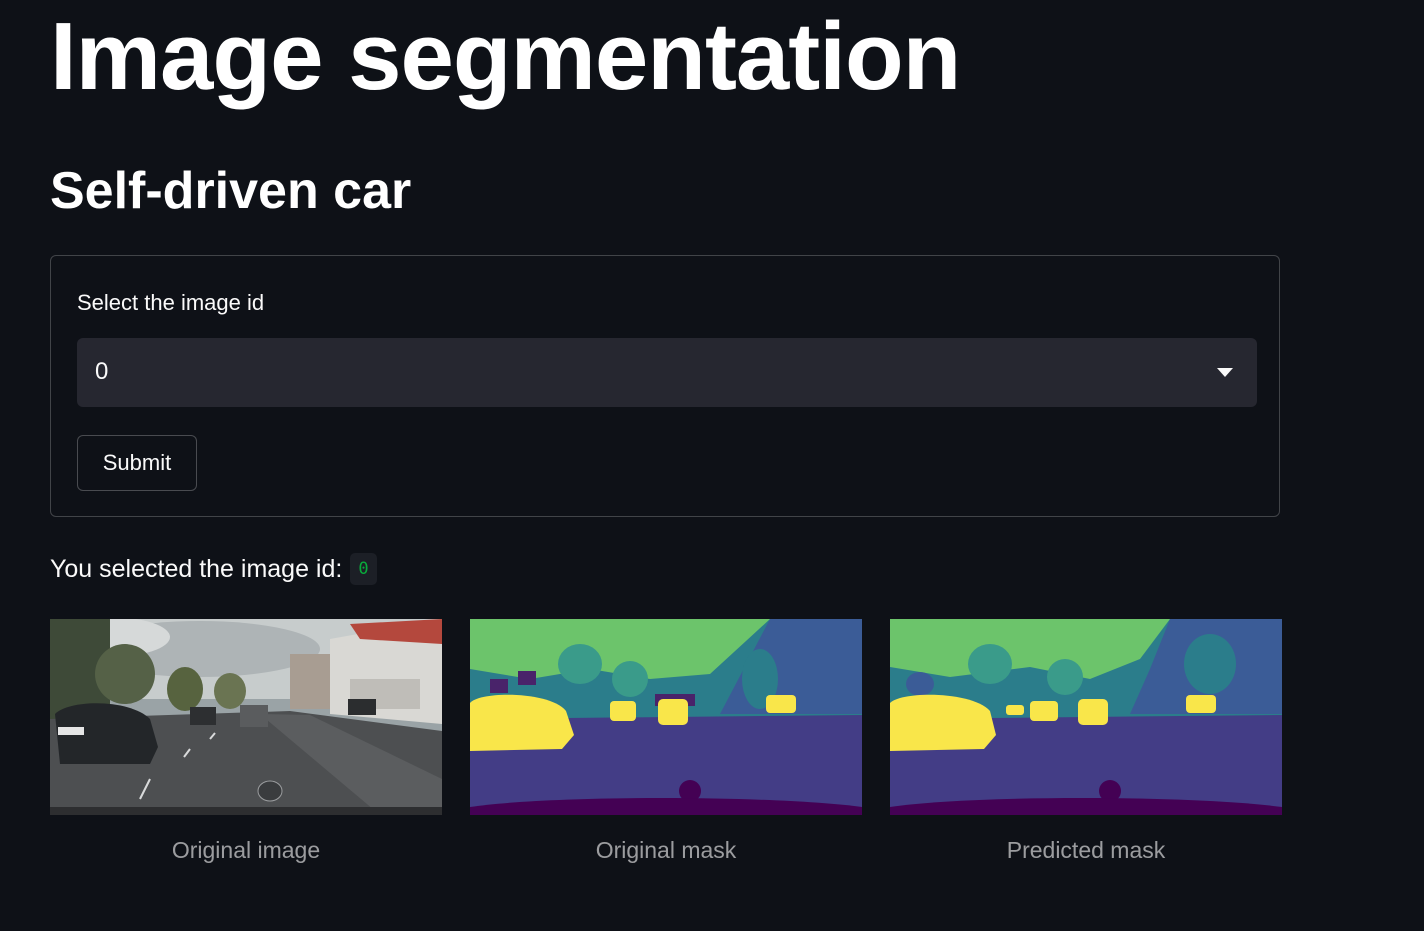  Describe the element at coordinates (666, 850) in the screenshot. I see `original-mask-caption: Original mask` at that location.